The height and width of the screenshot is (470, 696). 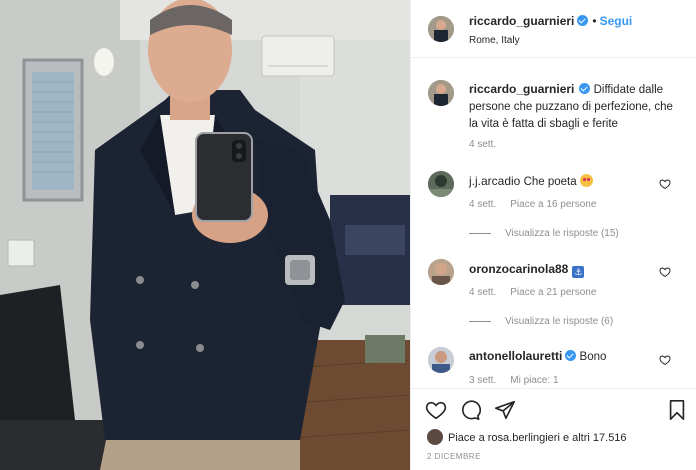 What do you see at coordinates (553, 292) in the screenshot?
I see `comment-likes: Piace a 21 persone` at bounding box center [553, 292].